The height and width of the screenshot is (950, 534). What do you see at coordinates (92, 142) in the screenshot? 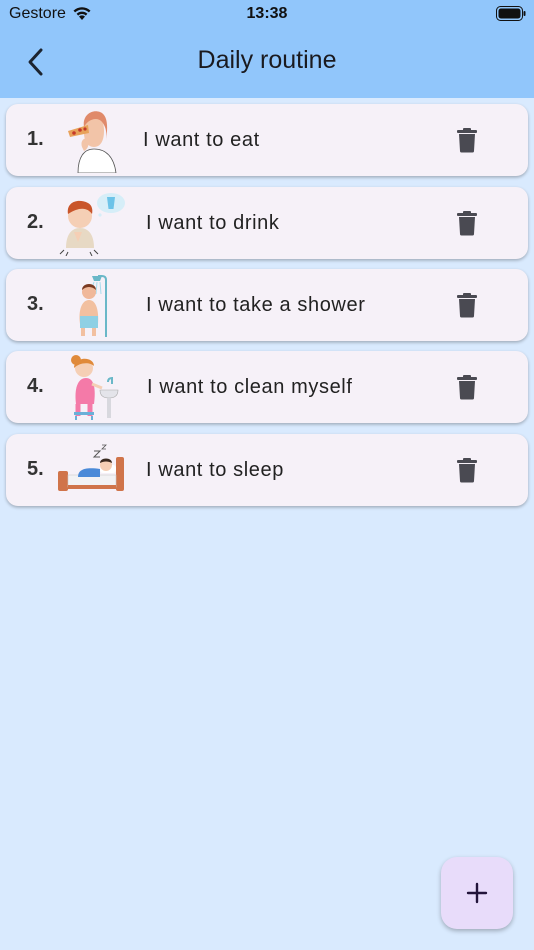
I see `eating-girl-illustration` at bounding box center [92, 142].